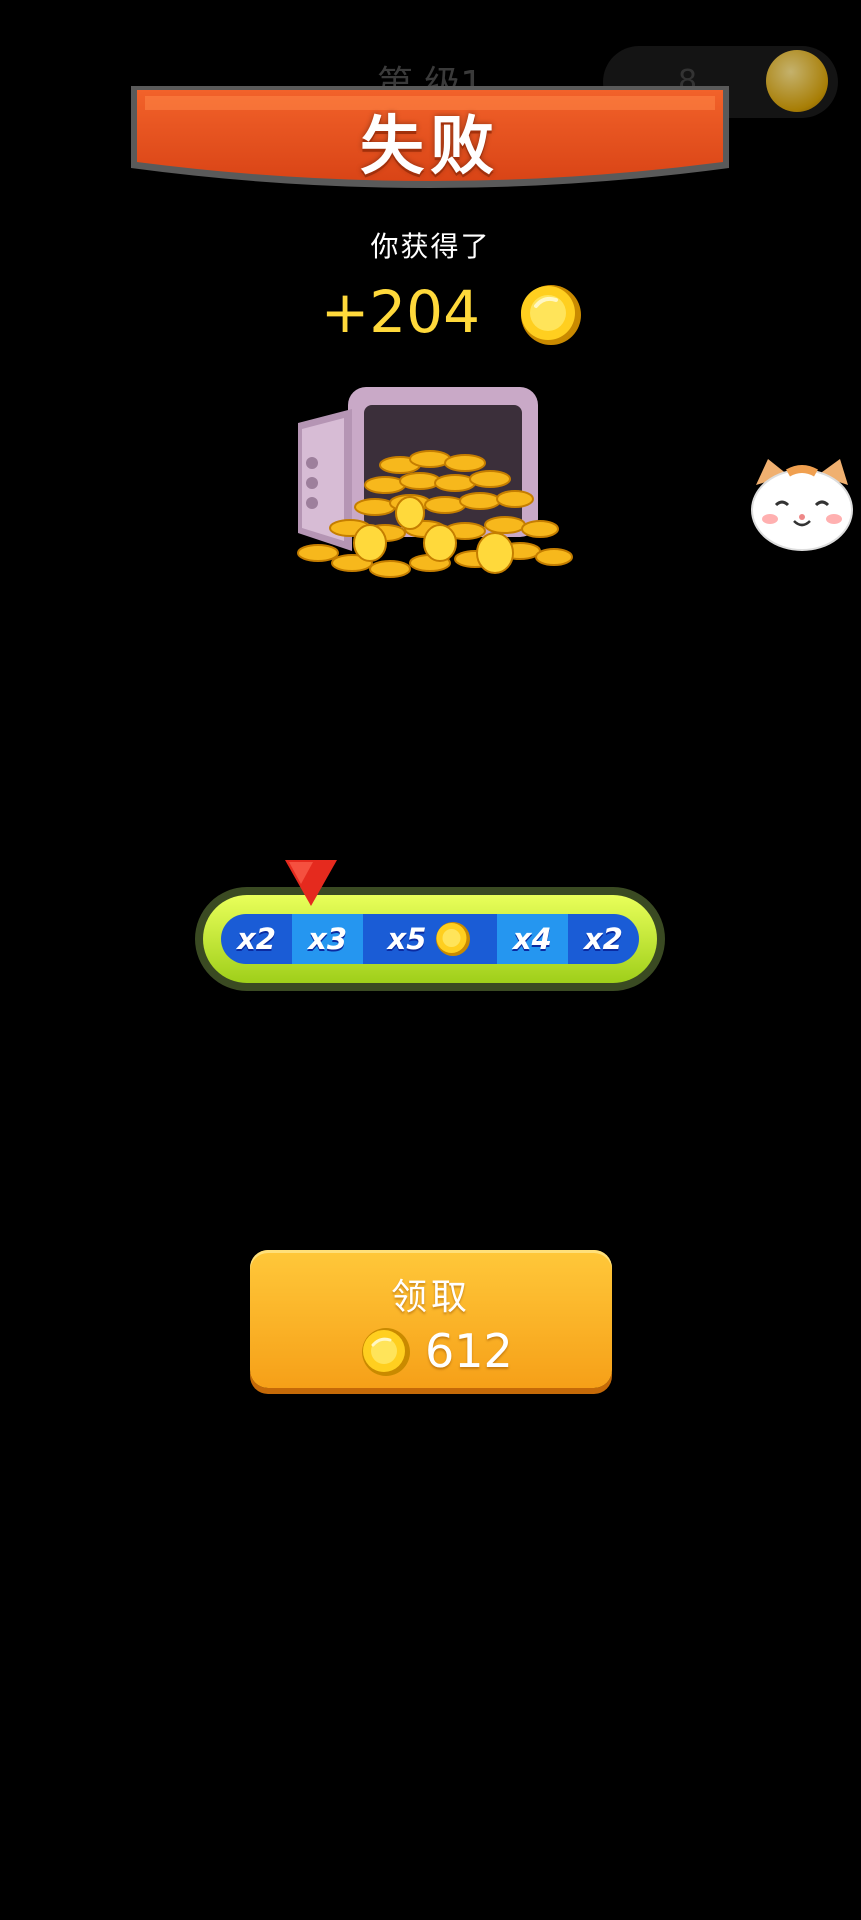  Describe the element at coordinates (804, 505) in the screenshot. I see `cat-face-icon` at that location.